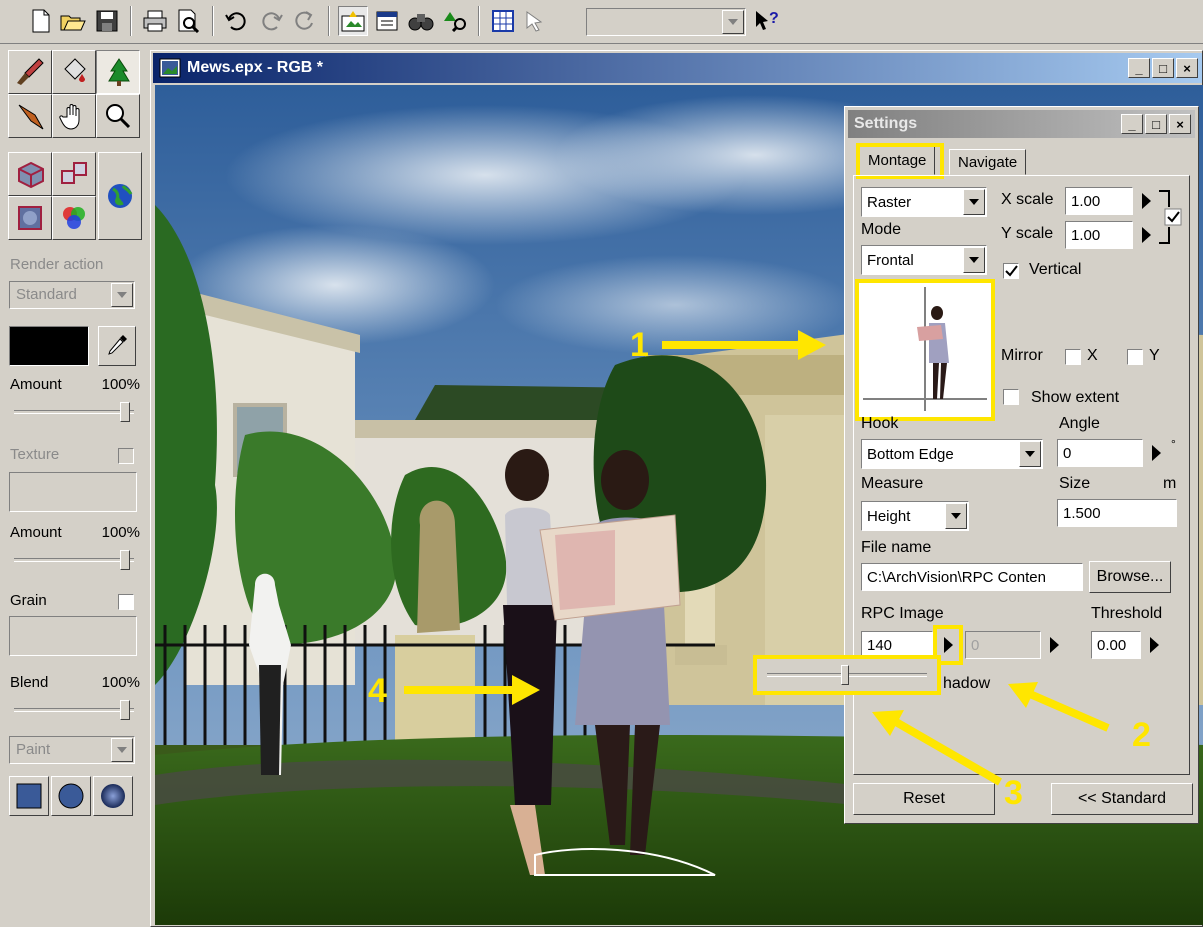 This screenshot has width=1203, height=927. Describe the element at coordinates (73, 21) in the screenshot. I see `open-icon` at that location.